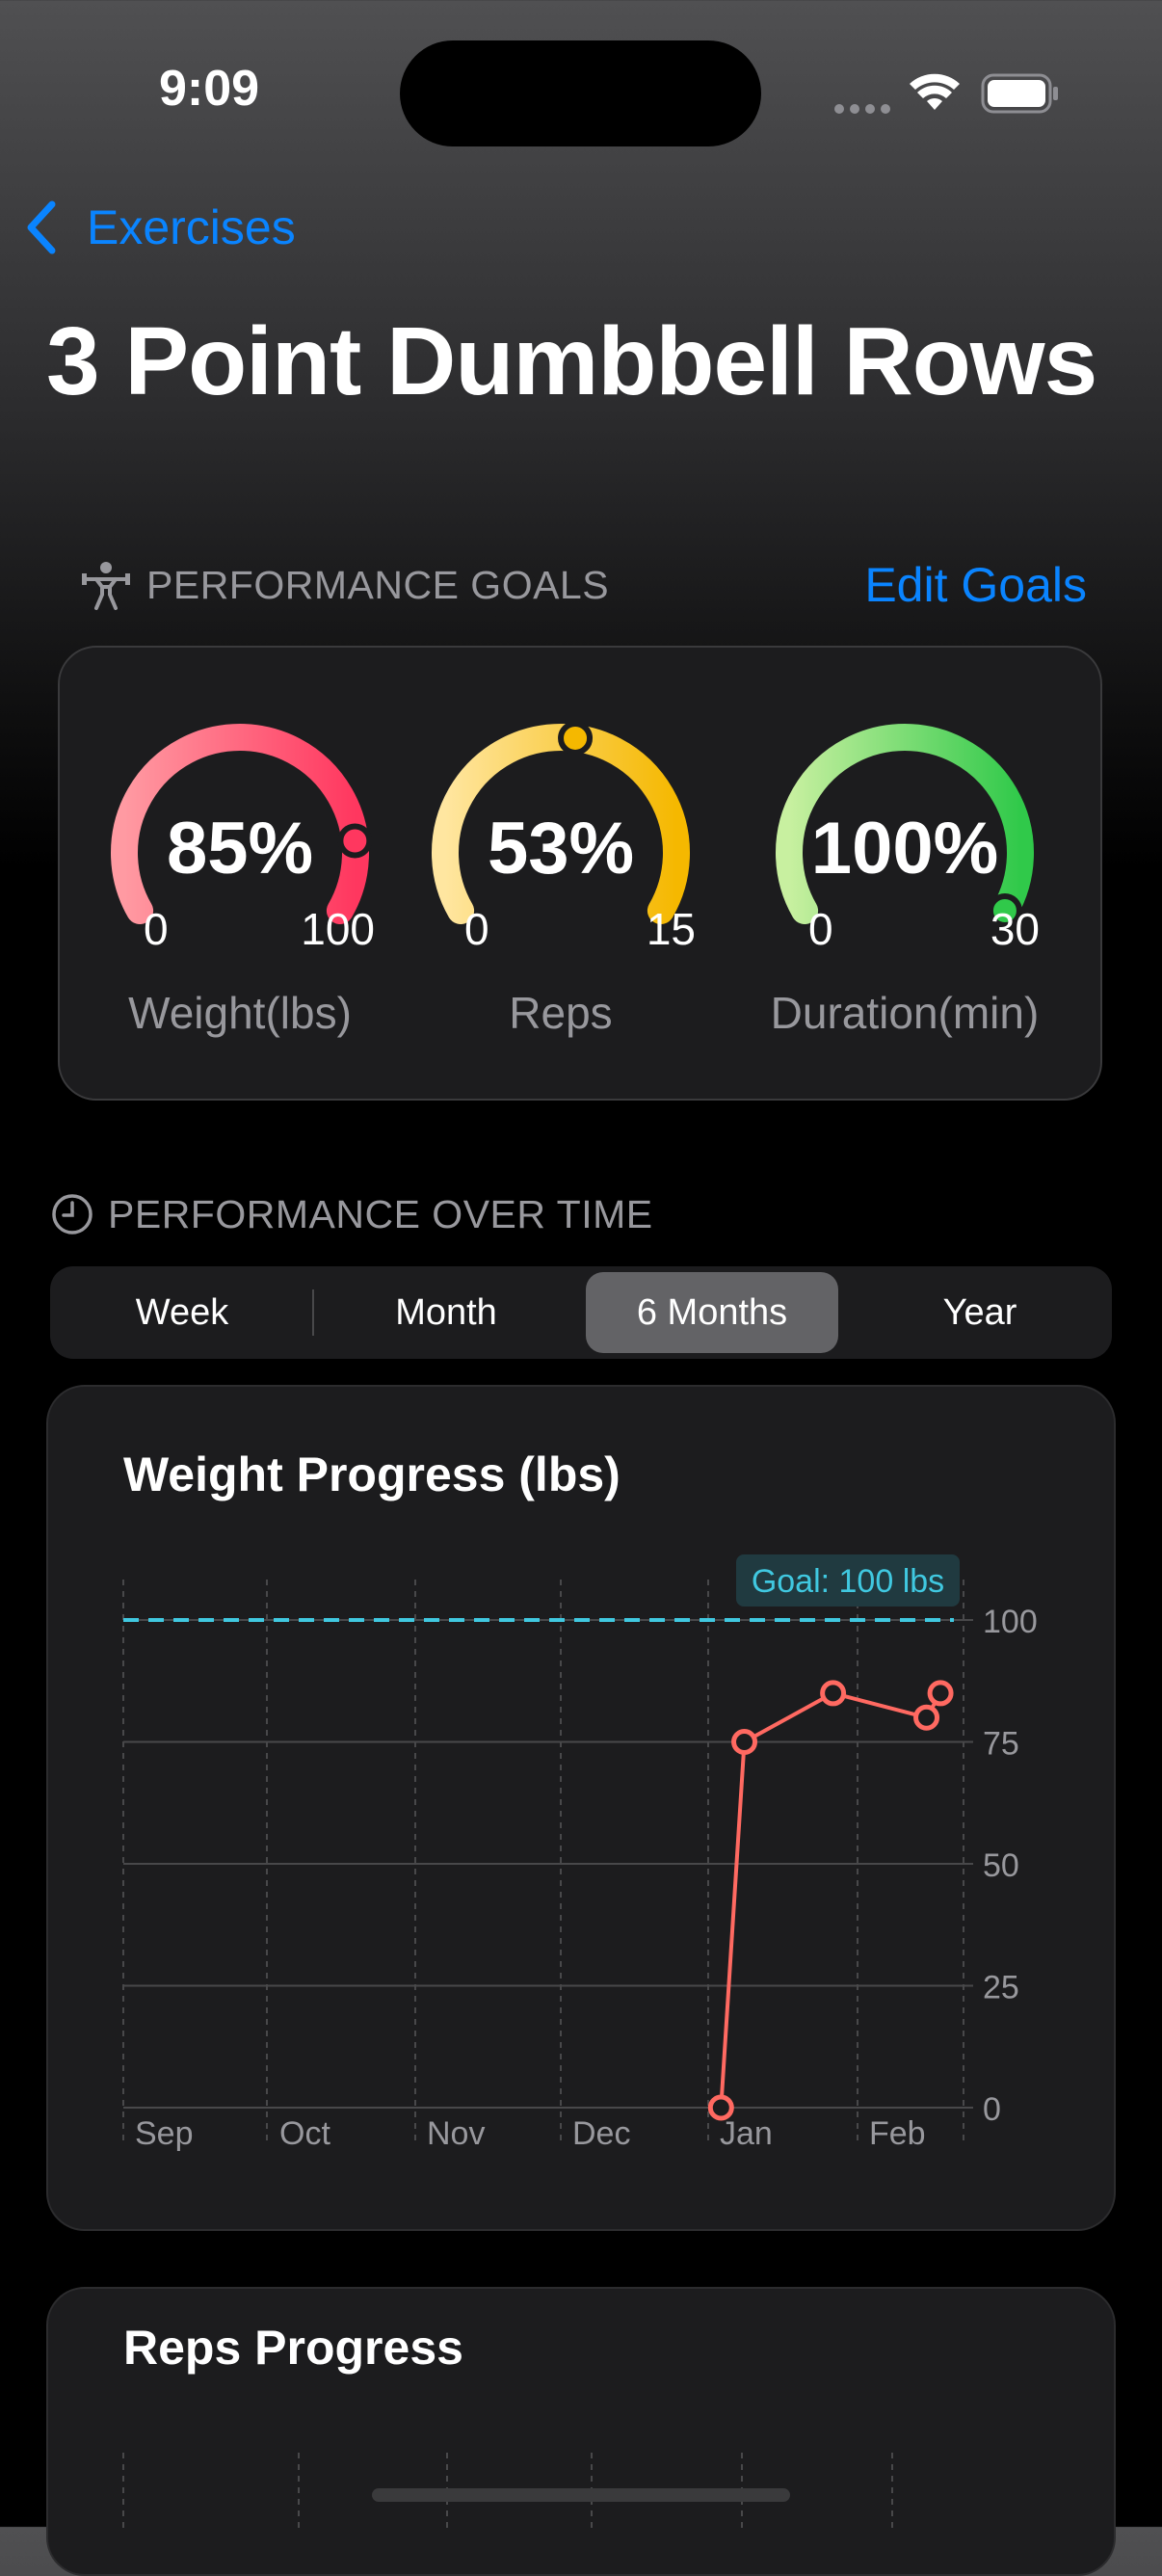  What do you see at coordinates (576, 738) in the screenshot?
I see `gauge-indicator` at bounding box center [576, 738].